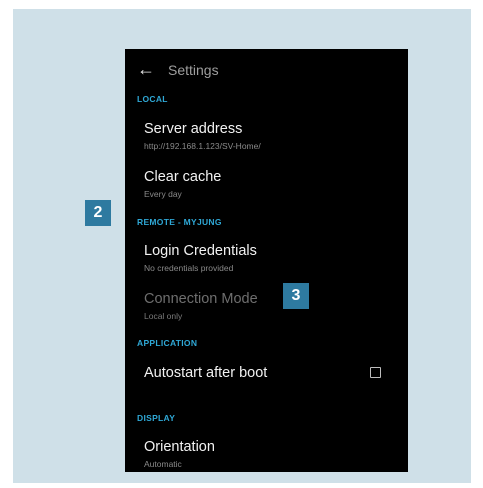 This screenshot has width=483, height=488. What do you see at coordinates (163, 194) in the screenshot?
I see `setting-summary: Every day` at bounding box center [163, 194].